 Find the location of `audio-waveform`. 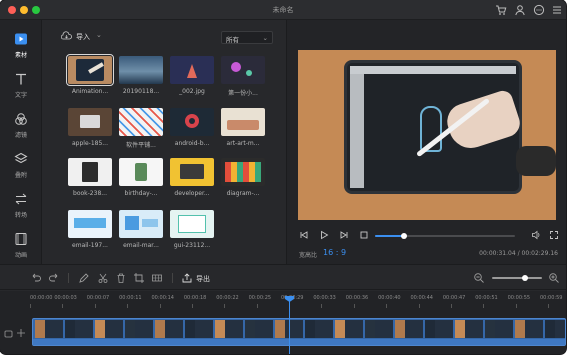

audio-waveform is located at coordinates (299, 342).